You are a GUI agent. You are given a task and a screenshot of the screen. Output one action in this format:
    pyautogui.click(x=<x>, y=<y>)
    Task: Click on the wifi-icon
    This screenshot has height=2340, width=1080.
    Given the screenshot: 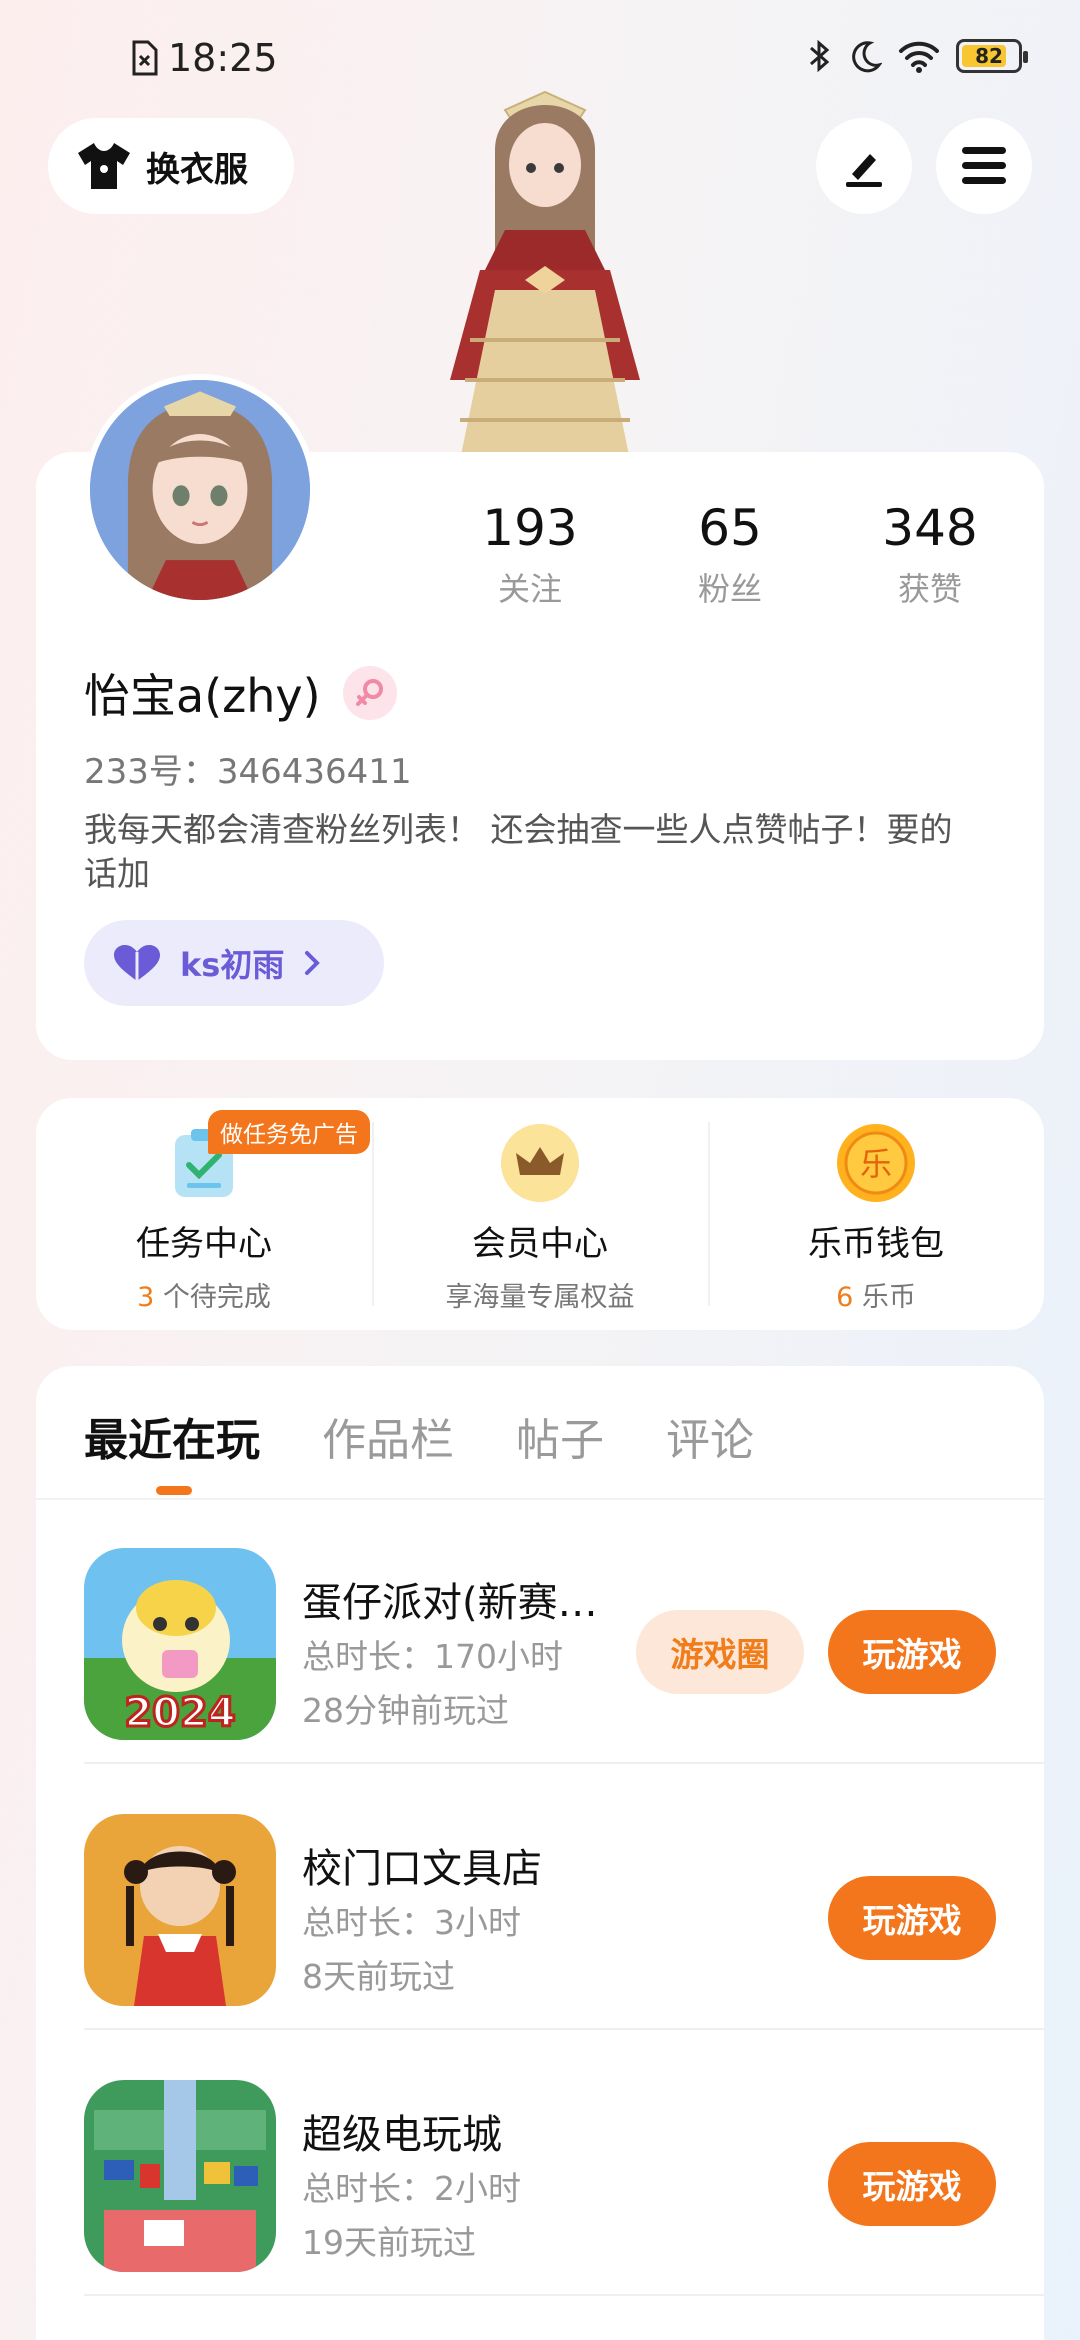 What is the action you would take?
    pyautogui.click(x=919, y=57)
    